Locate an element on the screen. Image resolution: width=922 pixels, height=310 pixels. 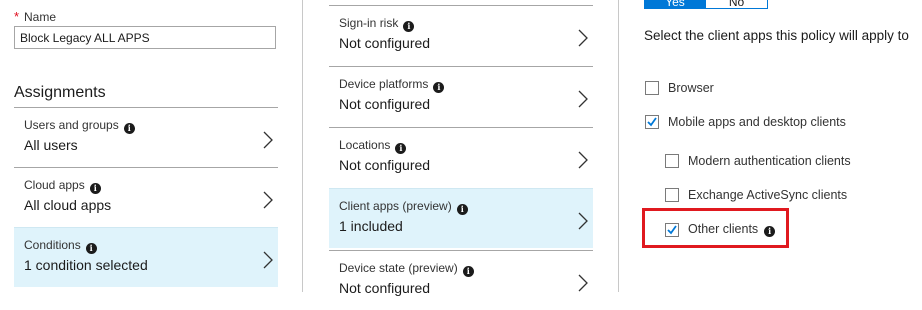
annotation-highlight-box is located at coordinates (715, 228).